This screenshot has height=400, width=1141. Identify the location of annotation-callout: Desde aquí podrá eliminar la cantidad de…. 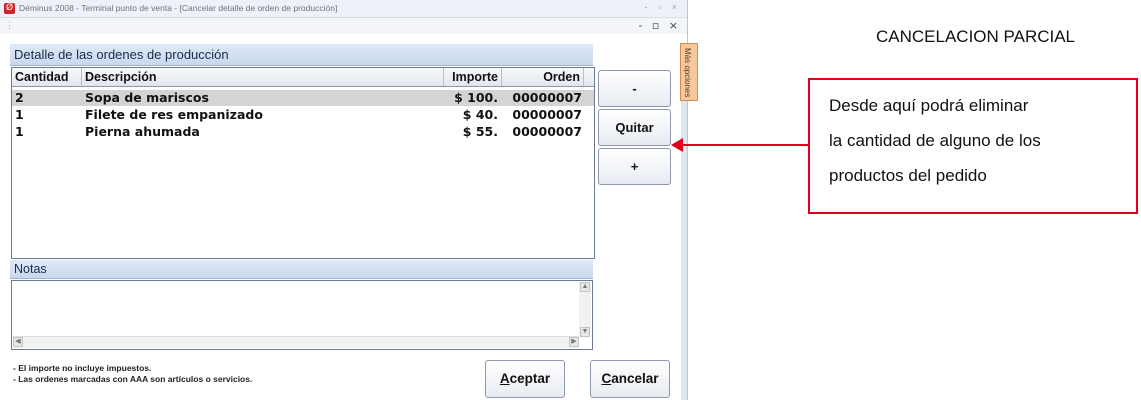
(973, 146).